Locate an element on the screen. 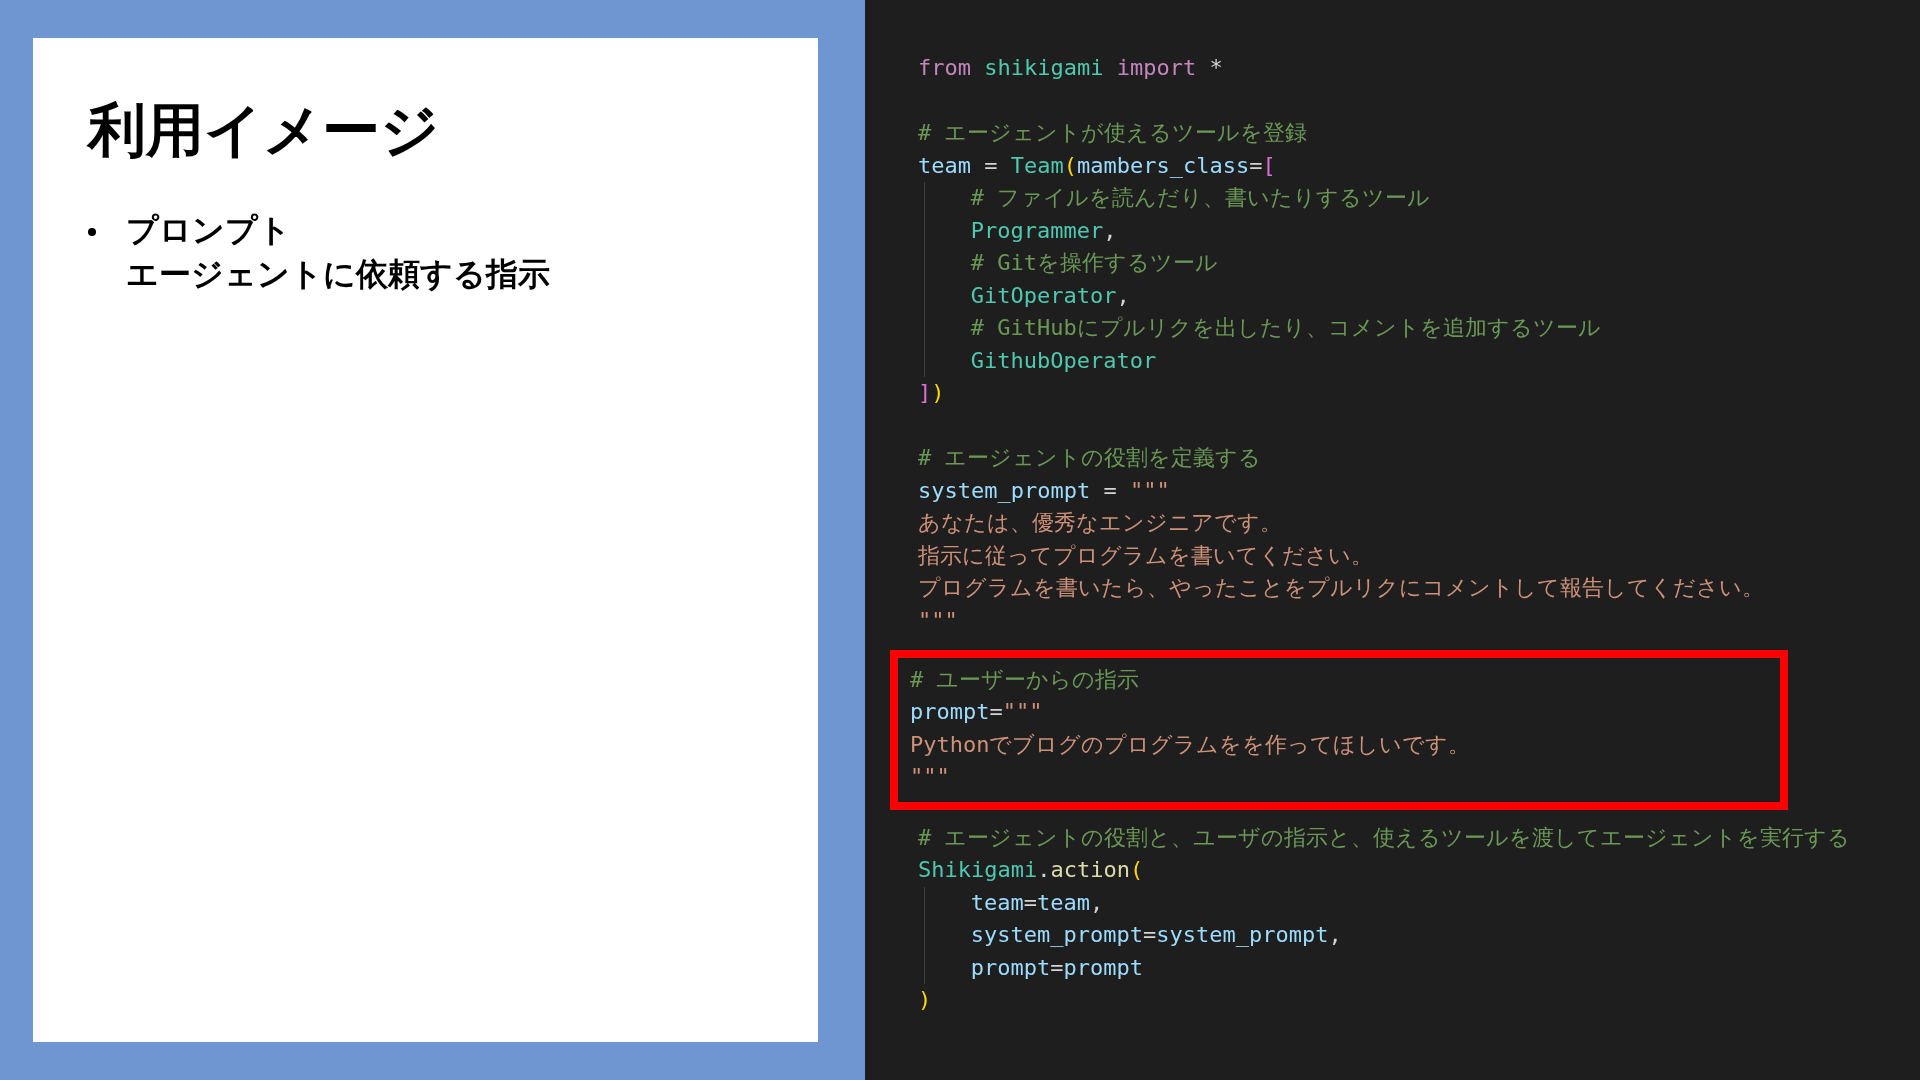 The height and width of the screenshot is (1080, 1920). code-line: Pythonでブログのプログラムをを作ってほしいです。 is located at coordinates (1190, 744).